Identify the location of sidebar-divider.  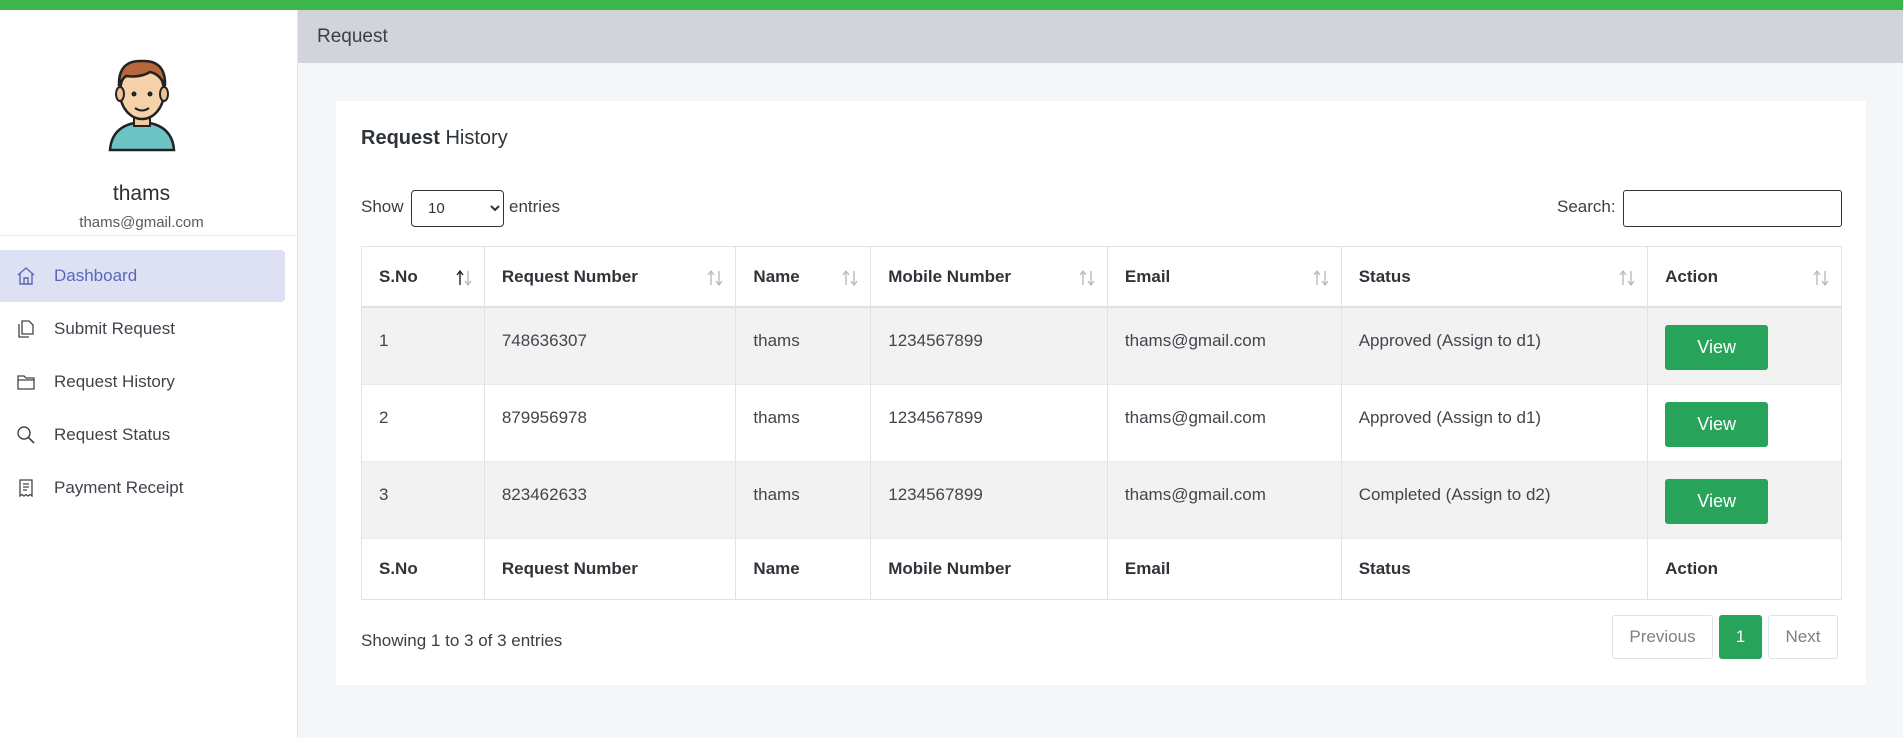
(148, 235).